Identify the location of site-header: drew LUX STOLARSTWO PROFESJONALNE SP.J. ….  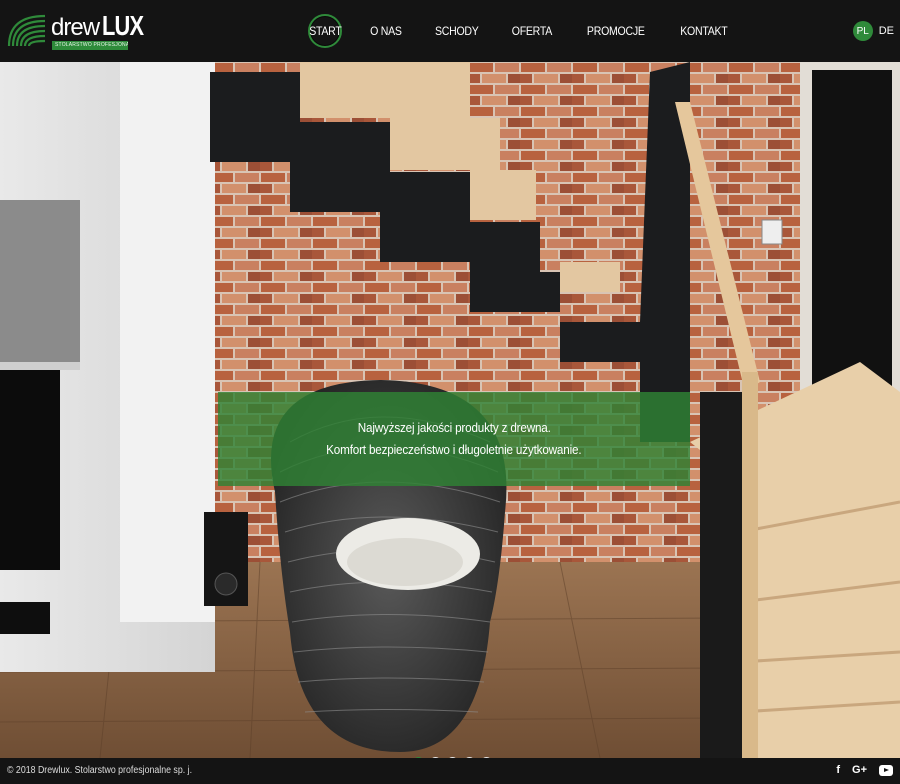
(450, 31).